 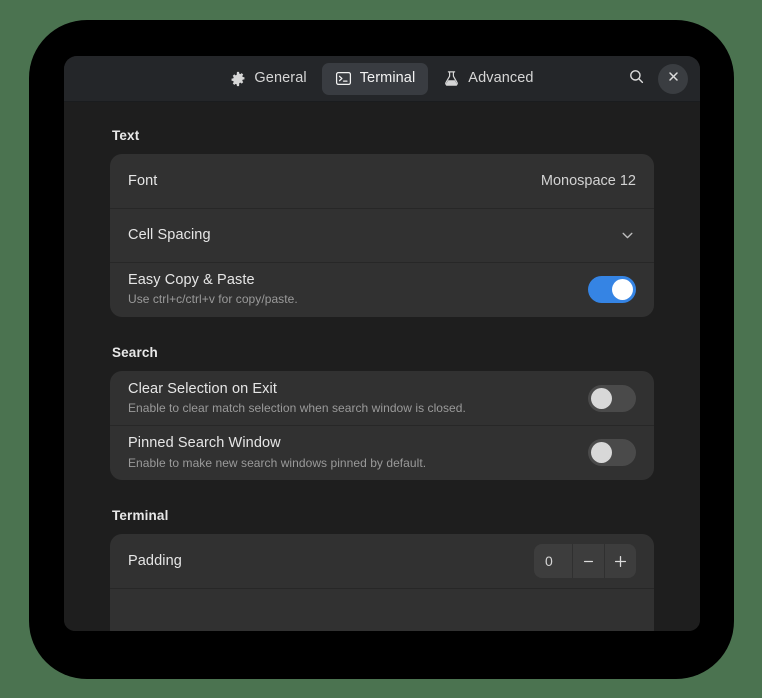 I want to click on padding-increment-button, so click(x=620, y=561).